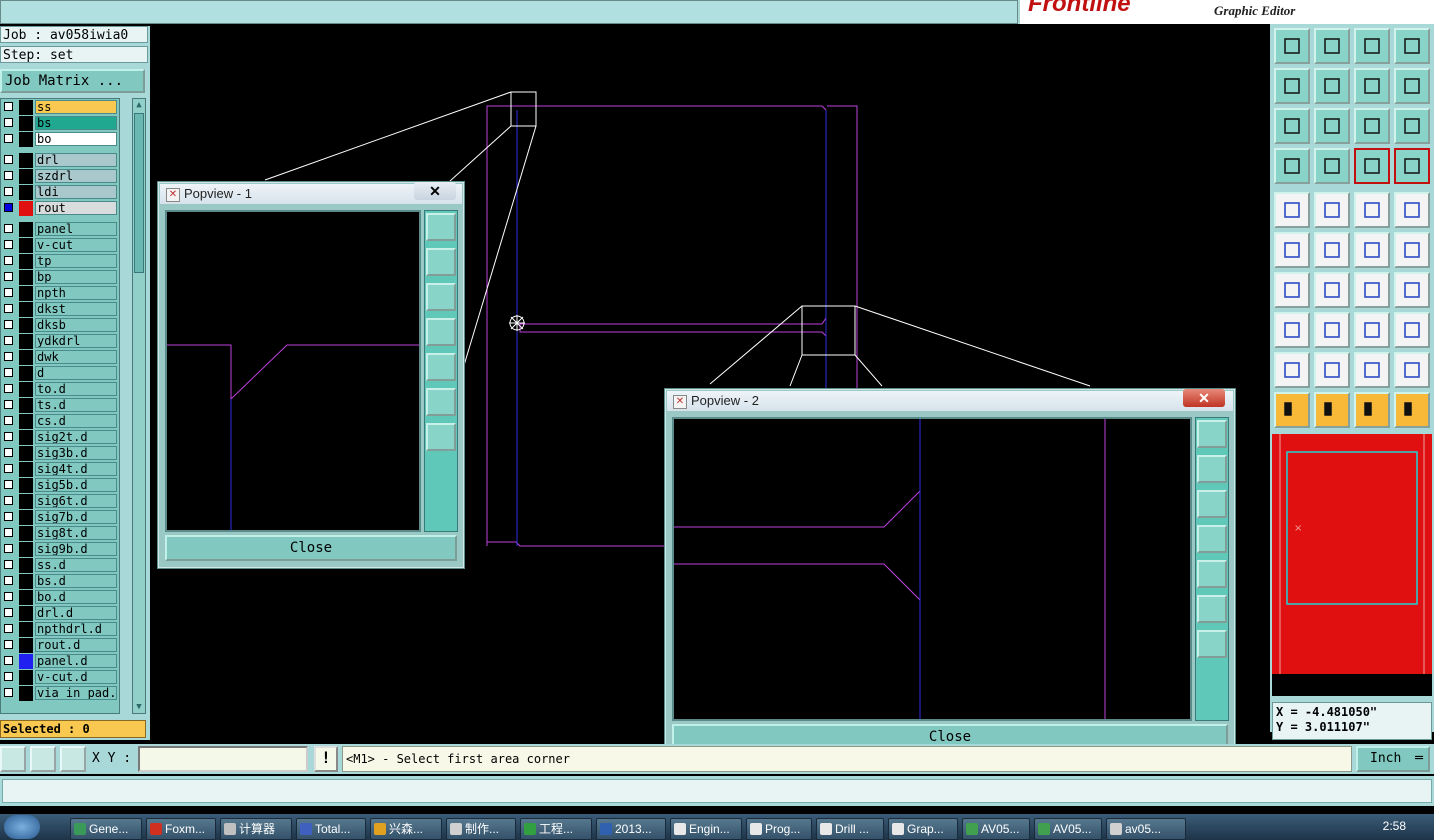 The width and height of the screenshot is (1434, 840). I want to click on layer-row: rout, so click(60, 208).